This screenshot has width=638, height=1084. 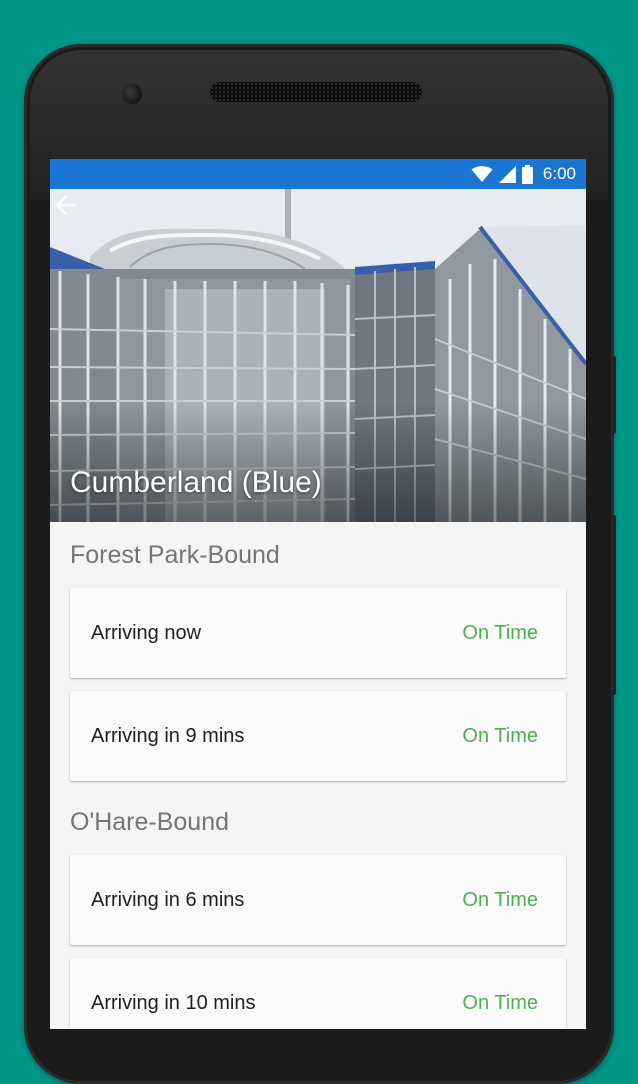 I want to click on station-title: Cumberland (Blue), so click(x=196, y=482).